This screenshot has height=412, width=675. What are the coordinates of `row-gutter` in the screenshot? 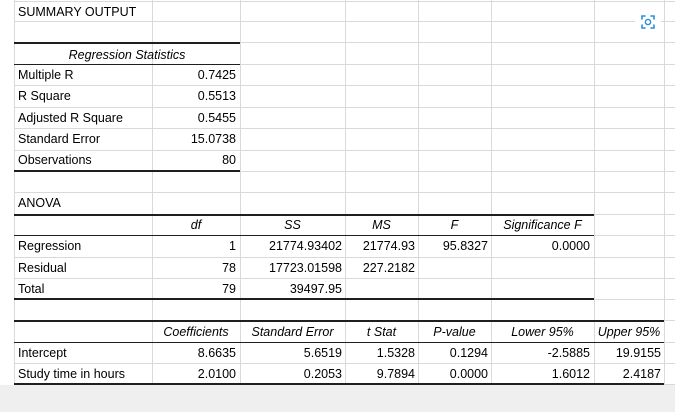 It's located at (7, 192).